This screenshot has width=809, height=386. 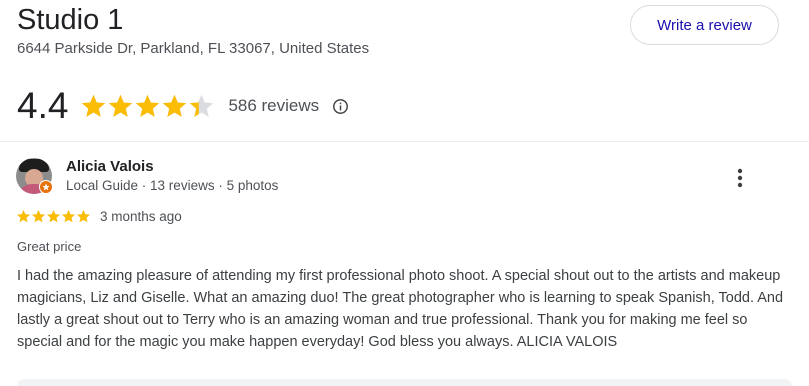 I want to click on next-section-edge, so click(x=404, y=382).